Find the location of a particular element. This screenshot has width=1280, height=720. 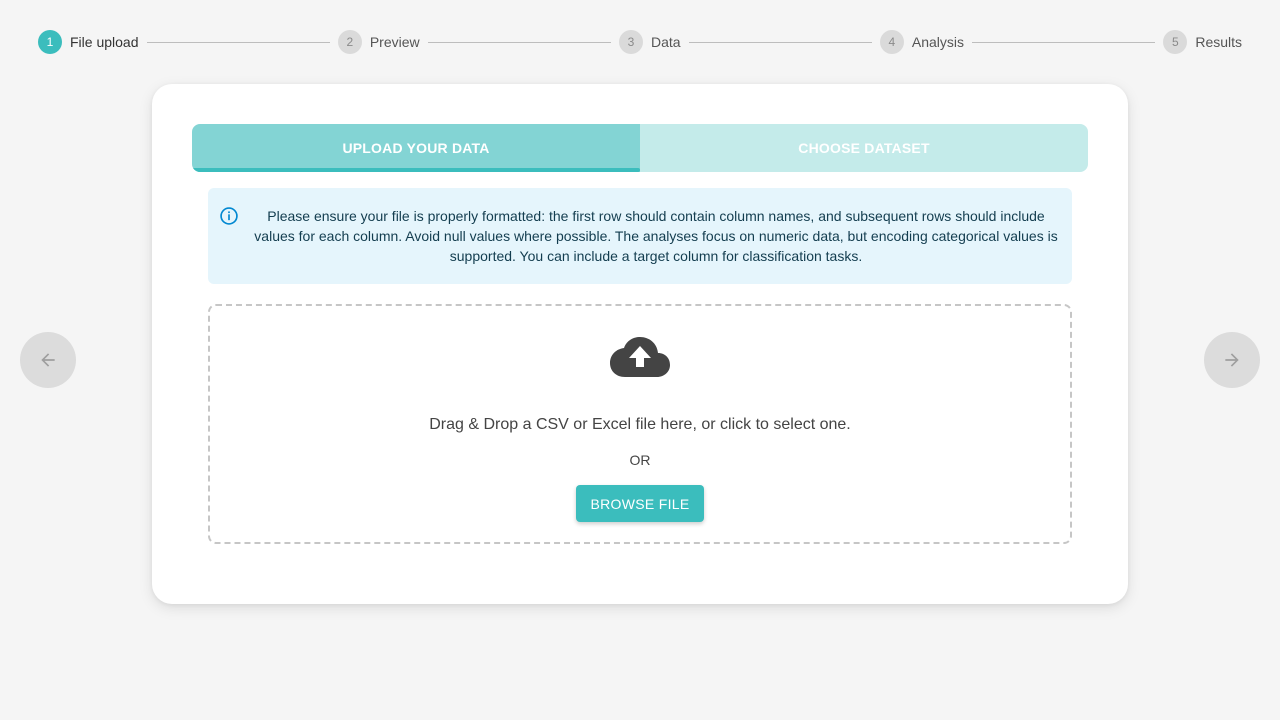

step-number: 4 is located at coordinates (891, 42).